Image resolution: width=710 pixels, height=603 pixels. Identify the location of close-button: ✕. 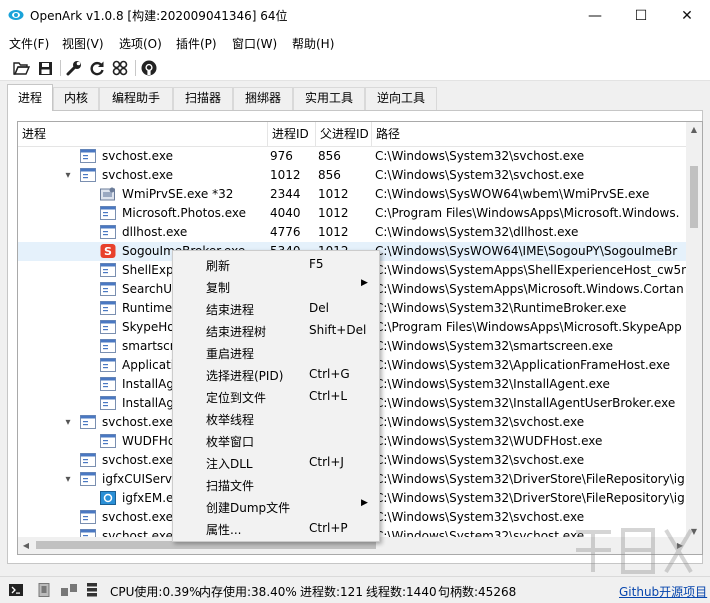
(687, 15).